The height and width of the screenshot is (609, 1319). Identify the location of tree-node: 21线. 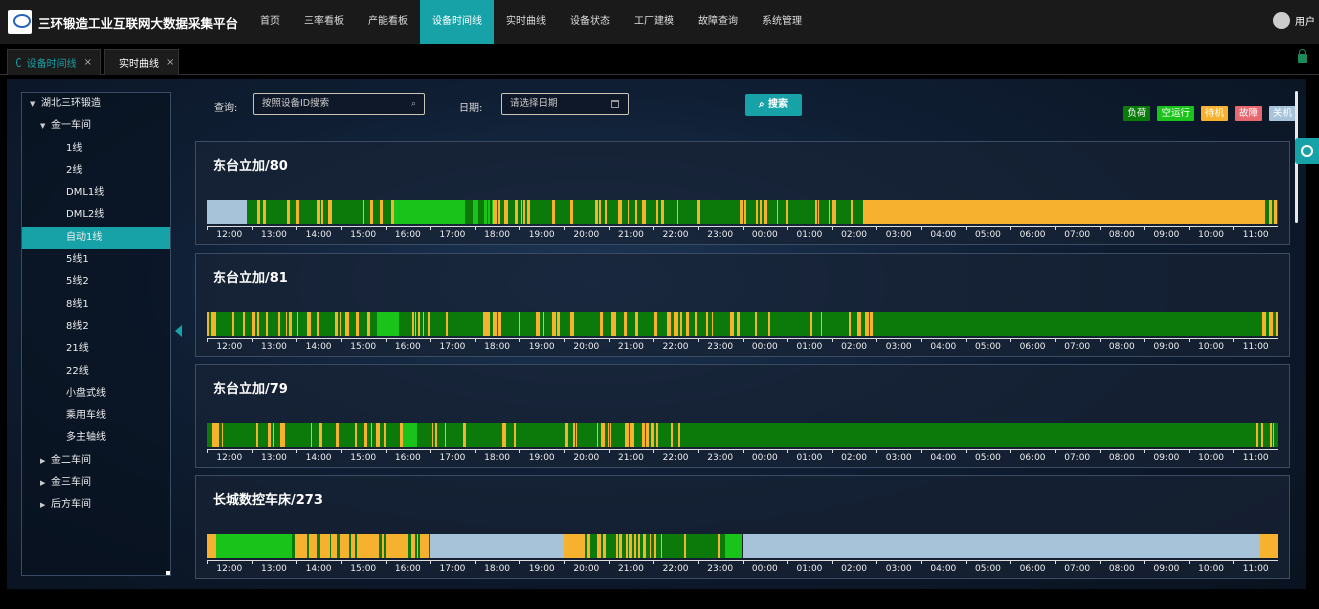
(96, 349).